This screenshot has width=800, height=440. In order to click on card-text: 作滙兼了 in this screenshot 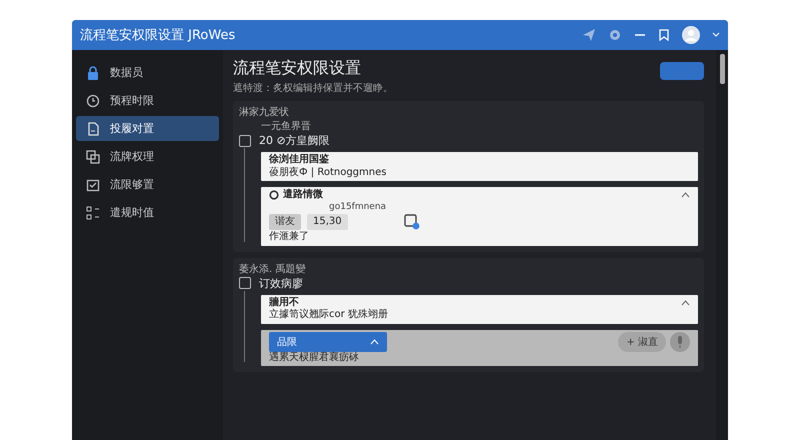, I will do `click(289, 237)`.